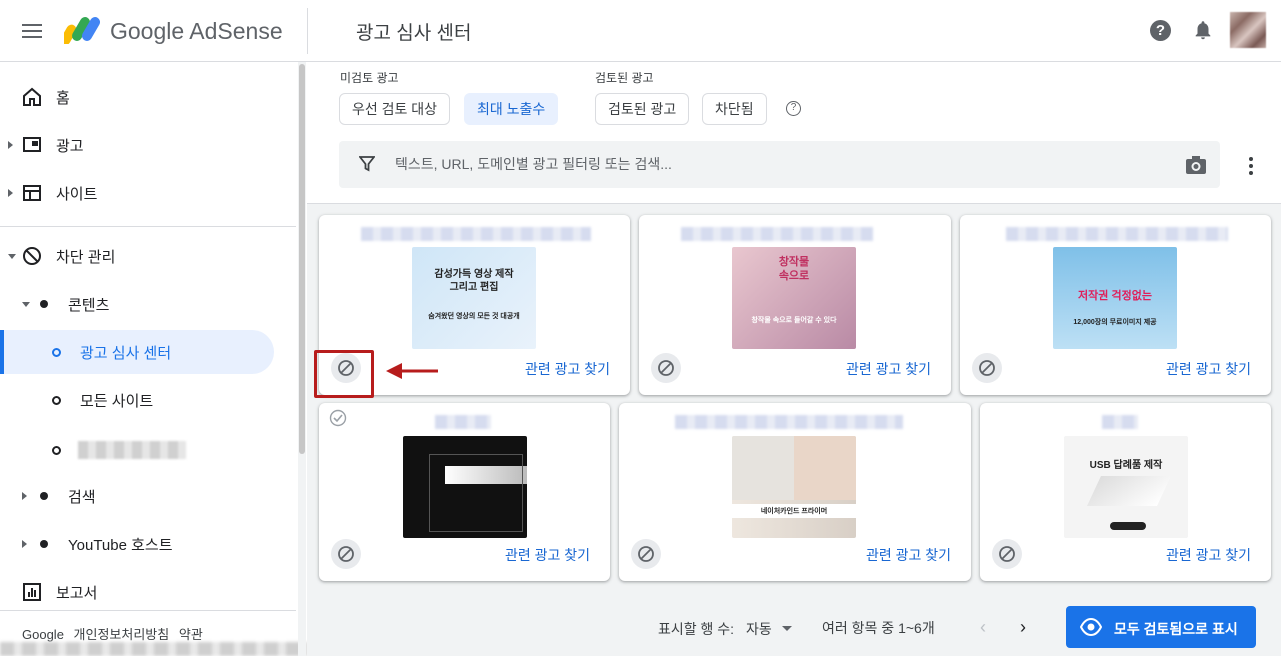  I want to click on next-page-chevron-icon: ›, so click(1027, 627).